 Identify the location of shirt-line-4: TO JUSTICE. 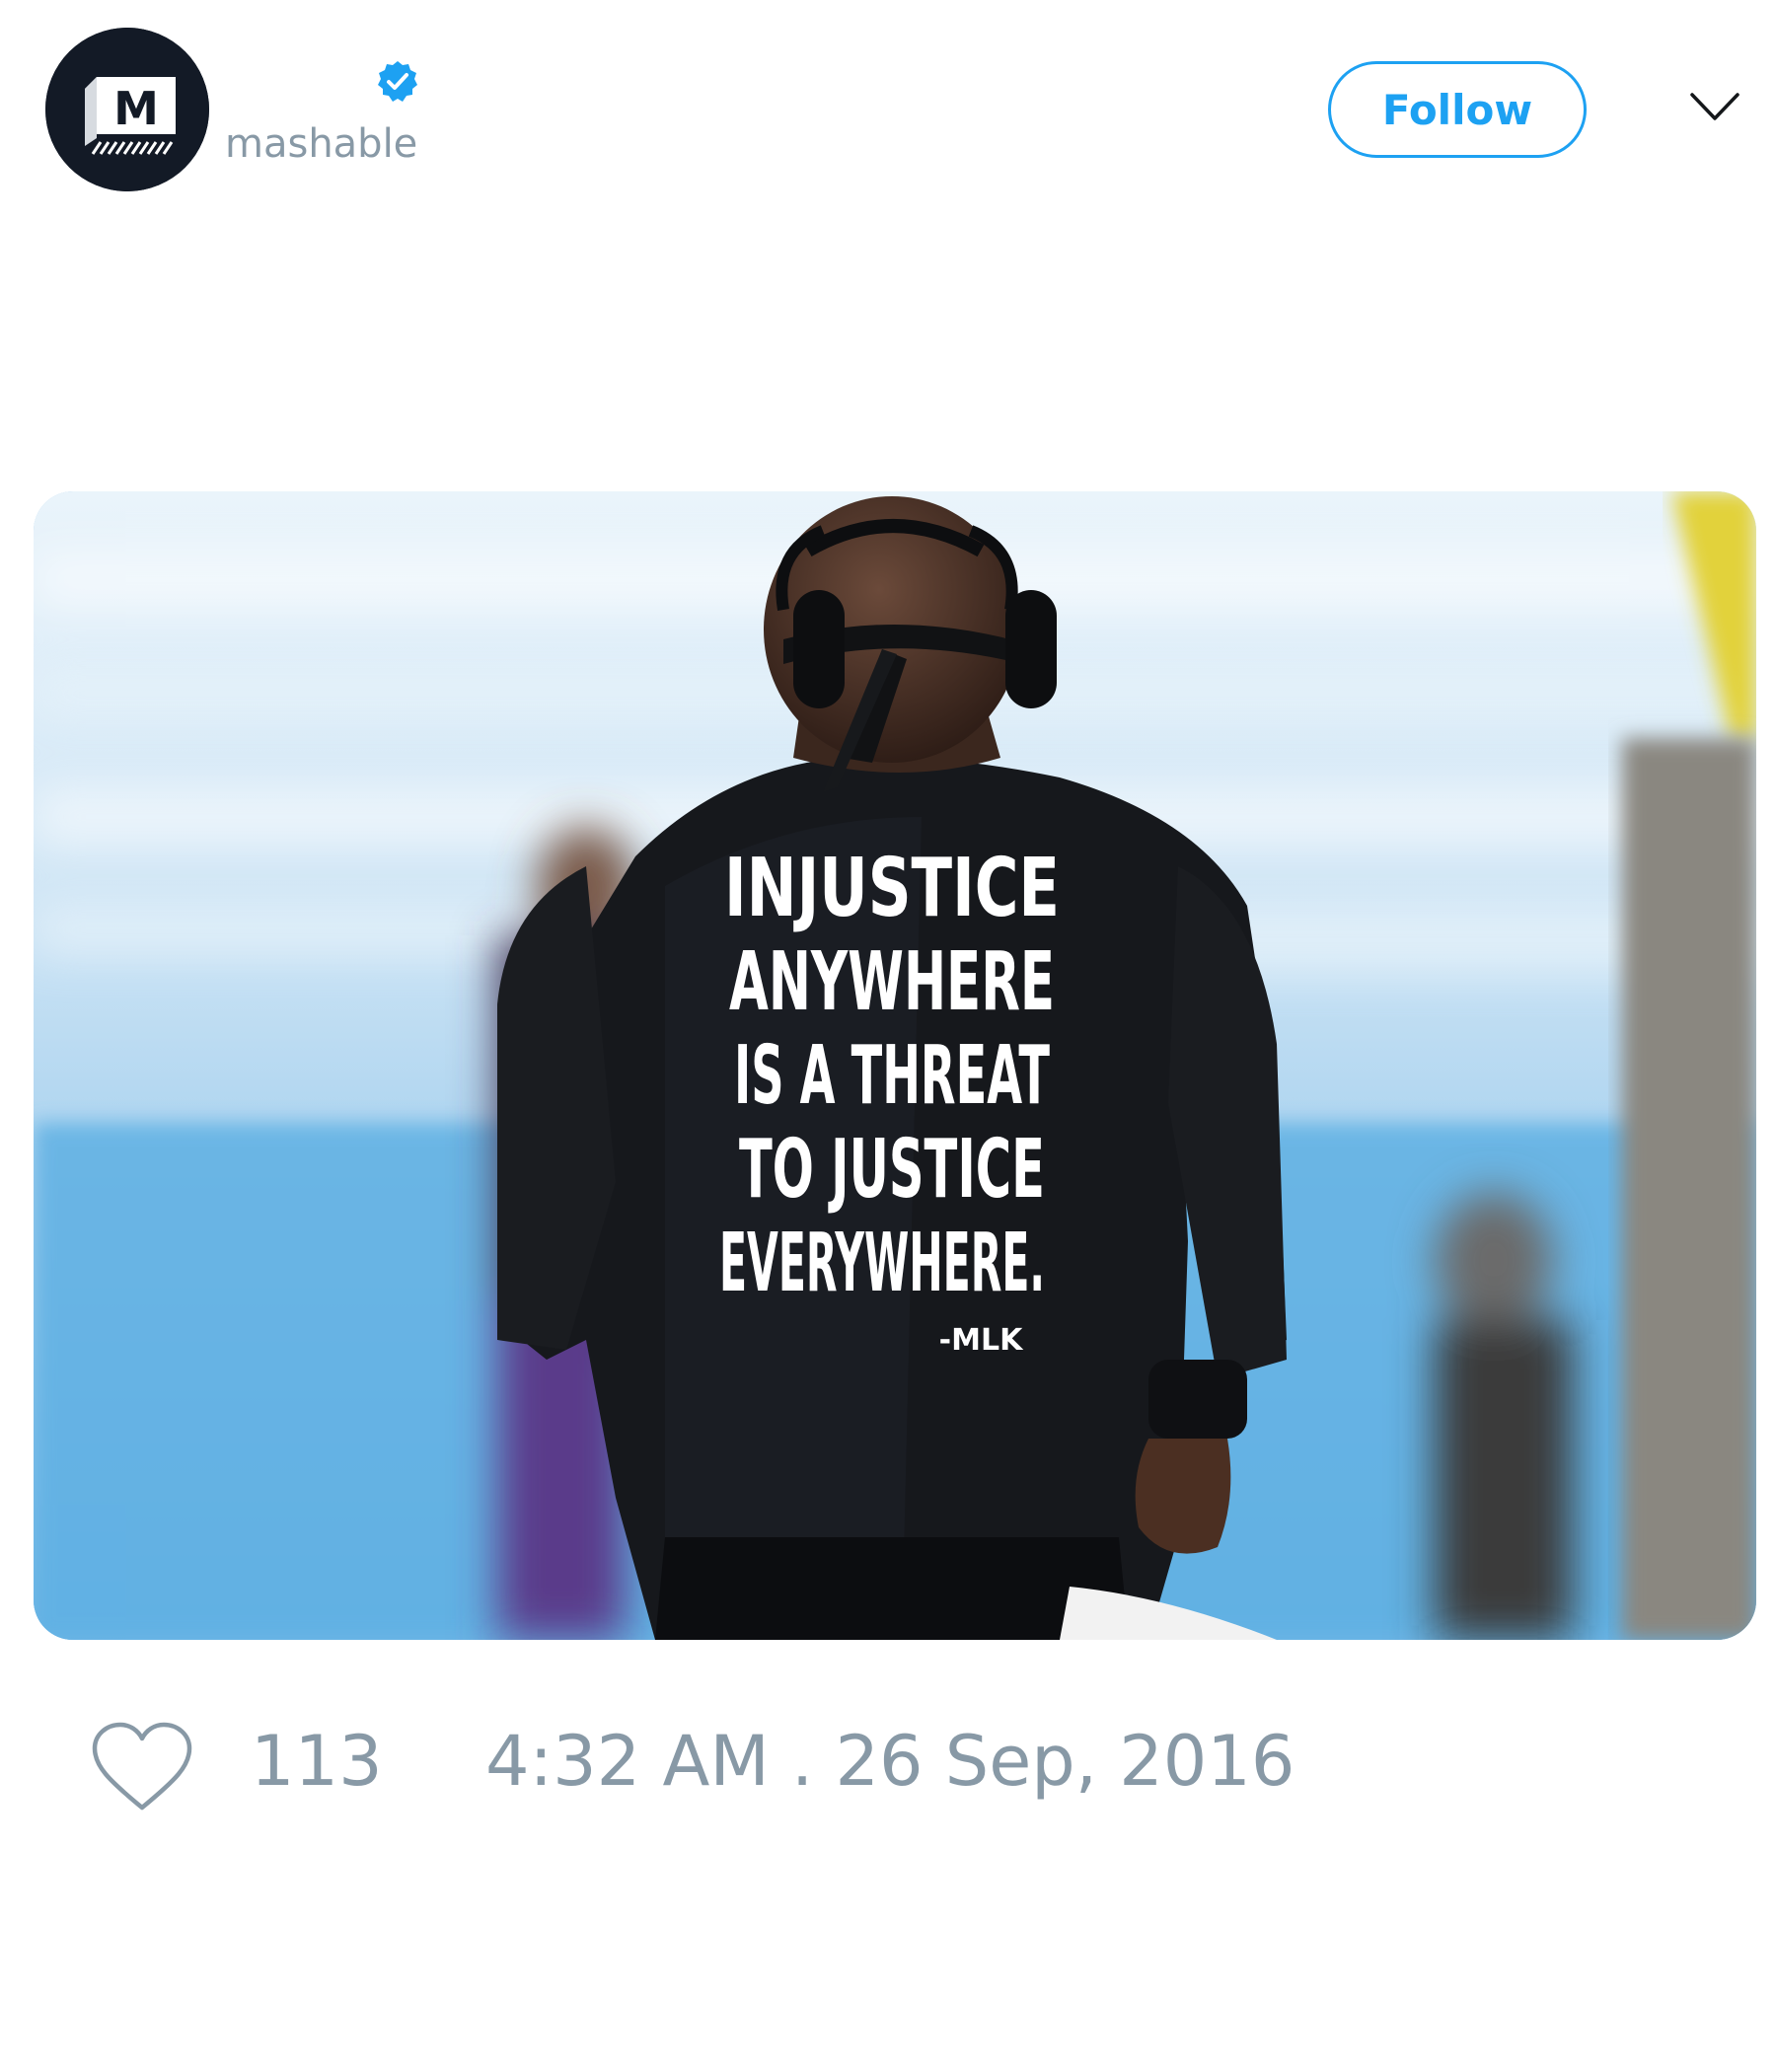
(892, 1170).